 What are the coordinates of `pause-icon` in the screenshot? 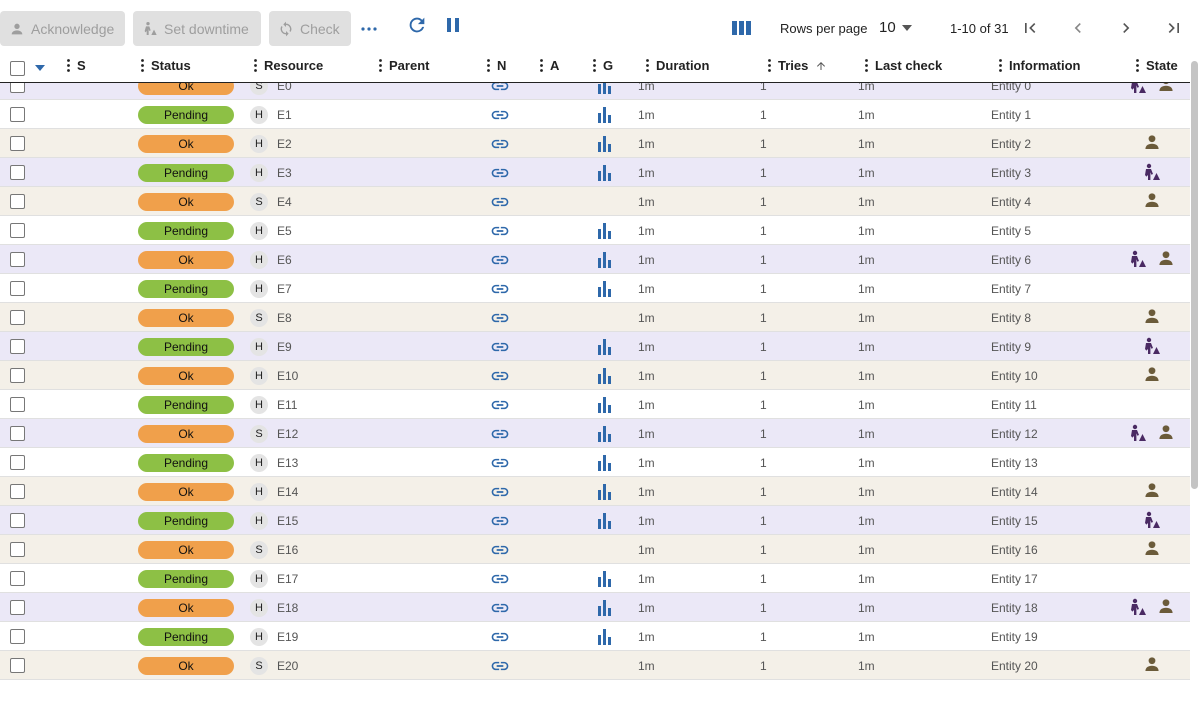 It's located at (453, 25).